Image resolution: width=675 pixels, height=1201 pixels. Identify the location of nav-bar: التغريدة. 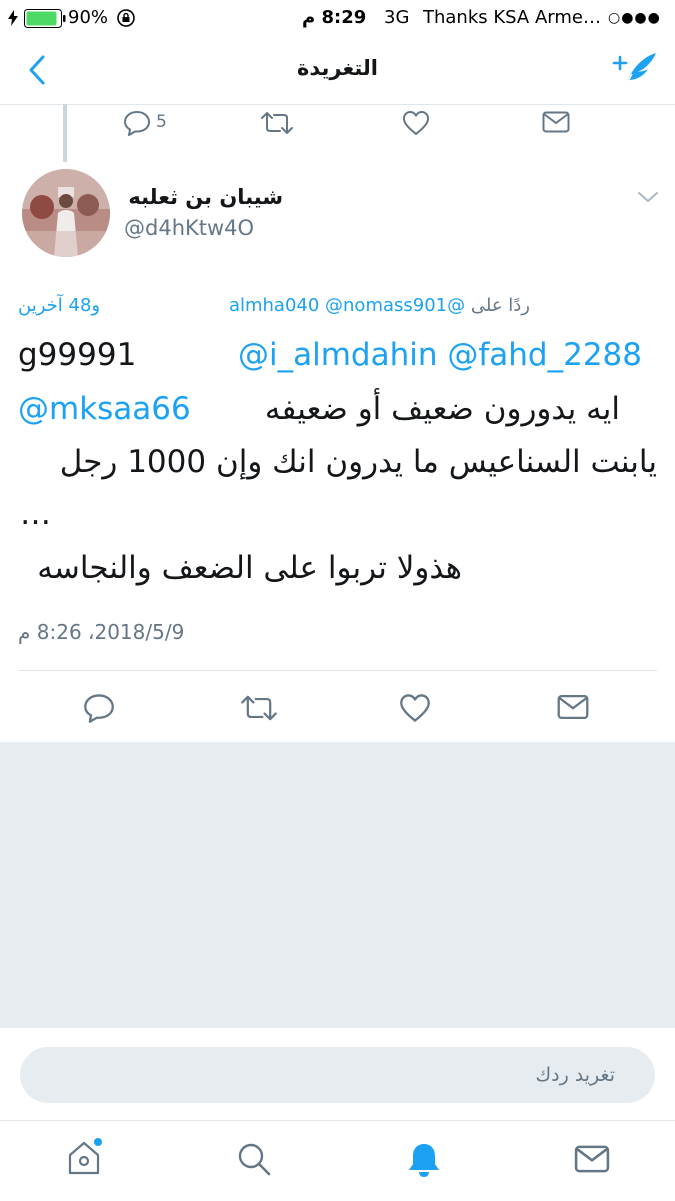
(337, 70).